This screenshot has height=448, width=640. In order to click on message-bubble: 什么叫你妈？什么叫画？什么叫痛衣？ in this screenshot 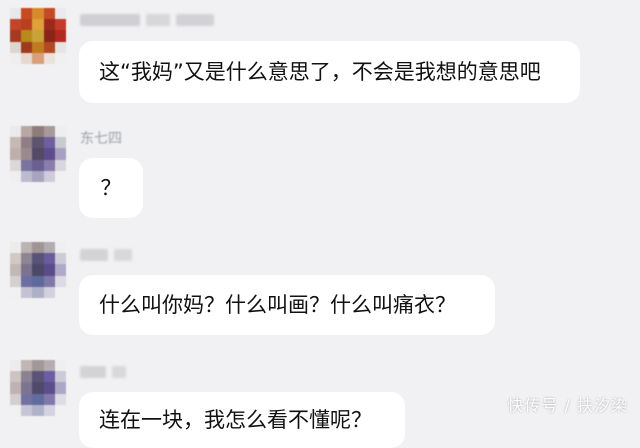, I will do `click(287, 305)`.